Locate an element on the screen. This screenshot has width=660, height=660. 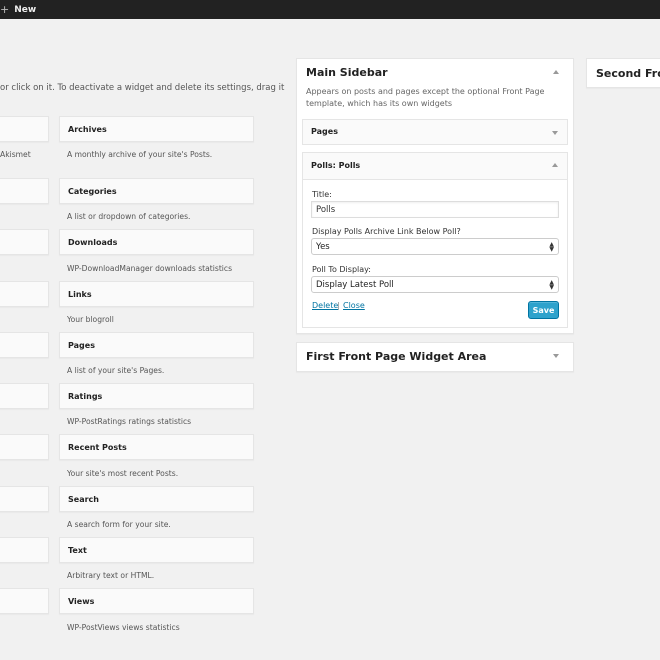
close-link: Close is located at coordinates (354, 305).